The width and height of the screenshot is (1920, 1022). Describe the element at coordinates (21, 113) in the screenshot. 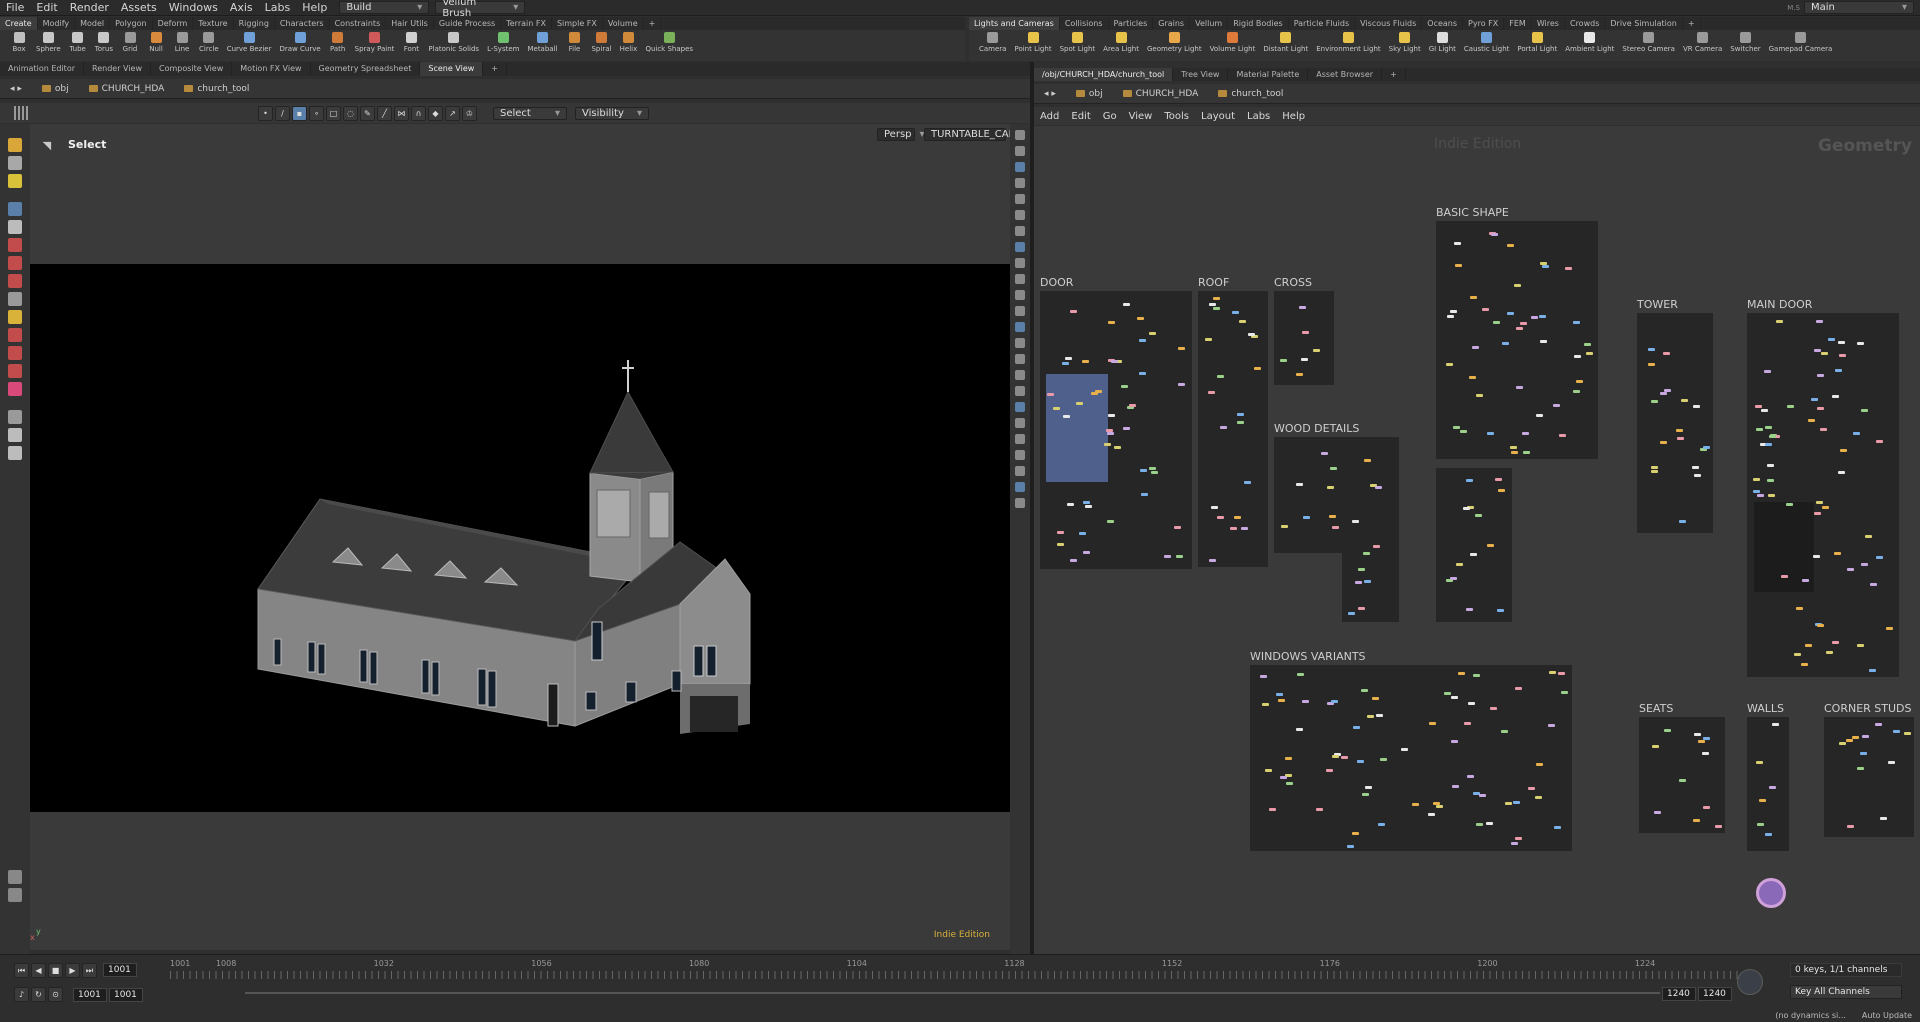

I see `grid-menu-icon` at that location.